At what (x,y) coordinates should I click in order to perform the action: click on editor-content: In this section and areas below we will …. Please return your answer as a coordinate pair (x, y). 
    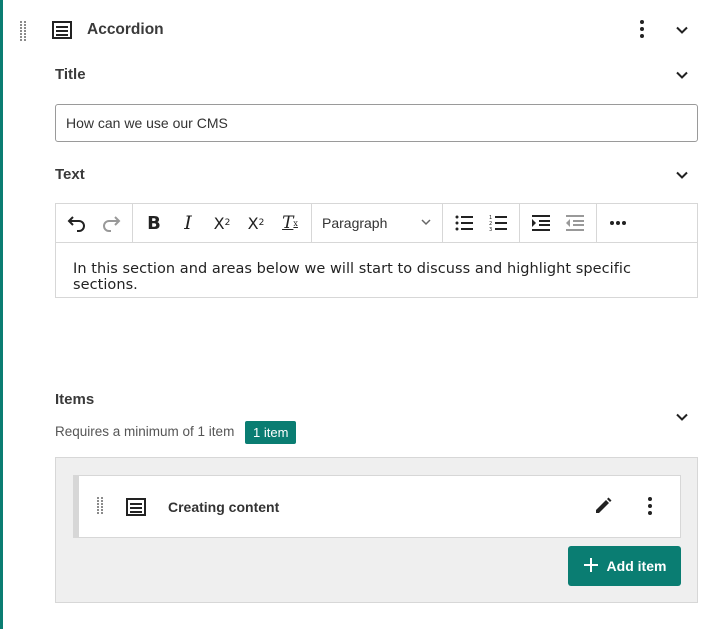
    Looking at the image, I should click on (376, 277).